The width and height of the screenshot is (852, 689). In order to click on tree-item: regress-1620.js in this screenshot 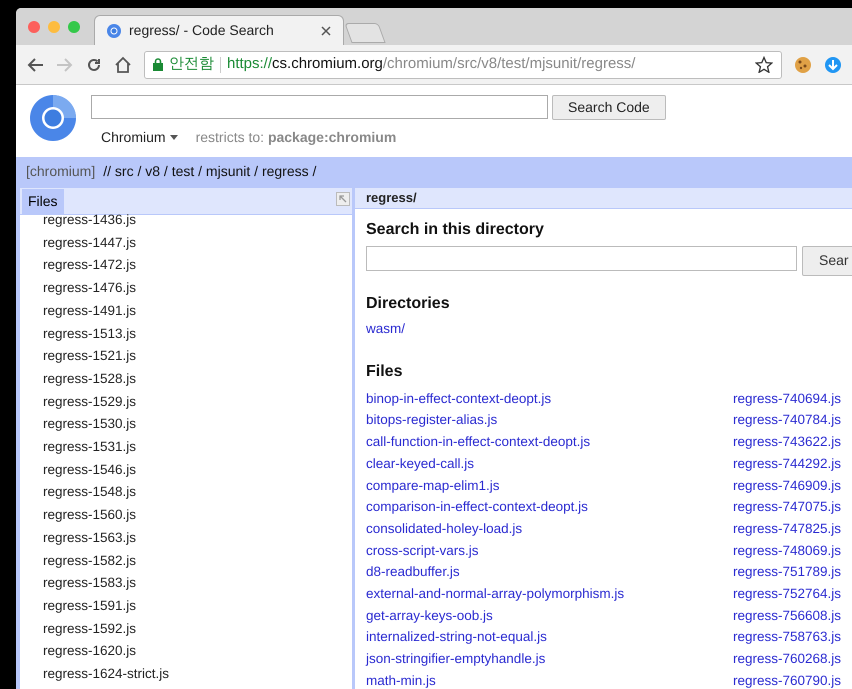, I will do `click(89, 652)`.